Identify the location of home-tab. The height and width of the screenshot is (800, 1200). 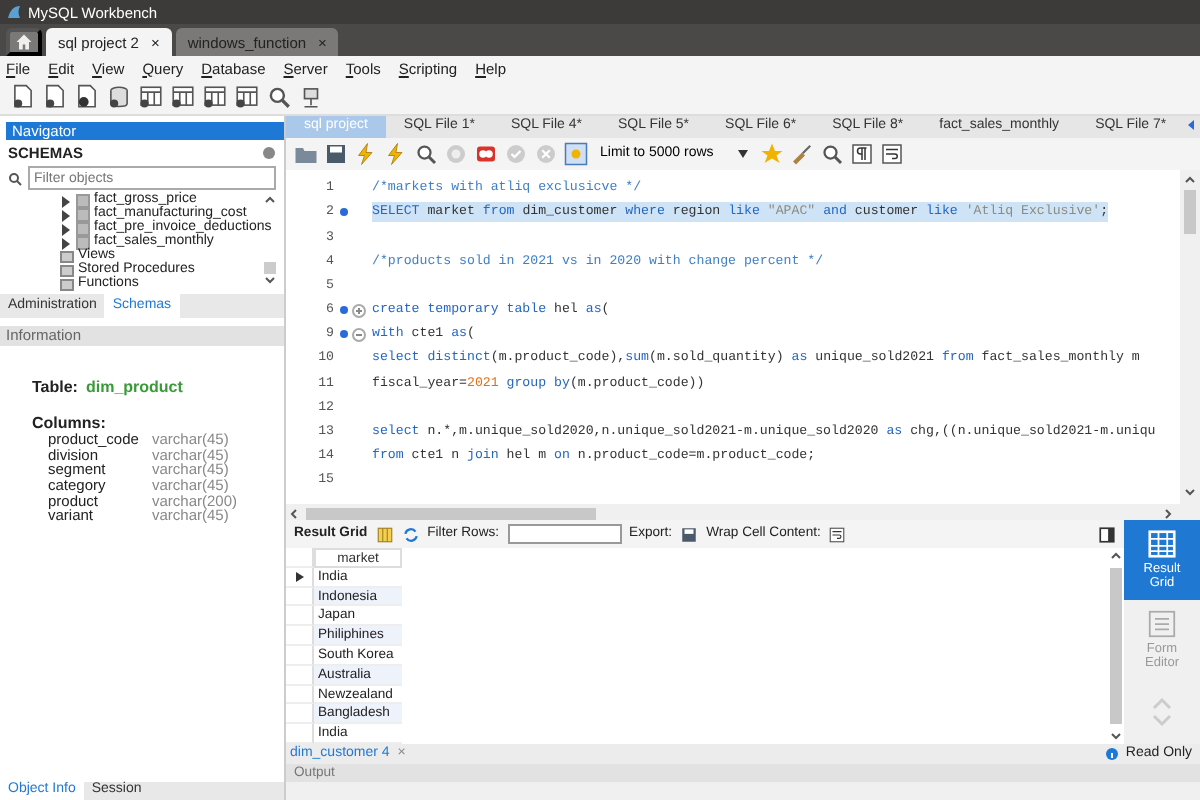
(24, 42).